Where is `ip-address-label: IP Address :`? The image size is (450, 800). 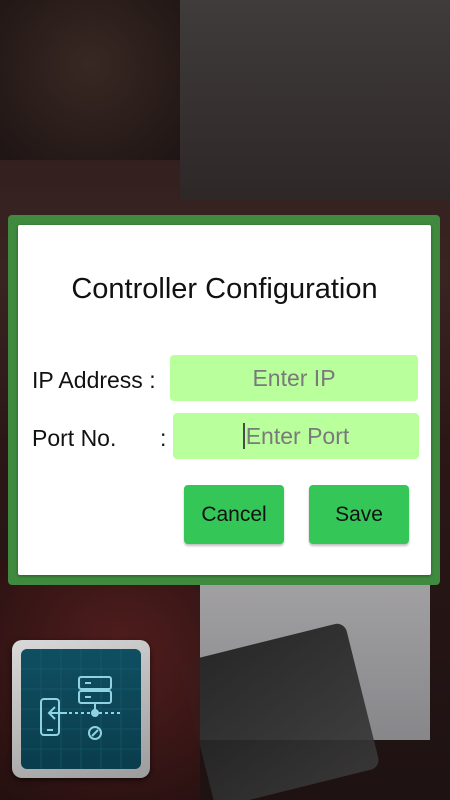
ip-address-label: IP Address : is located at coordinates (94, 380).